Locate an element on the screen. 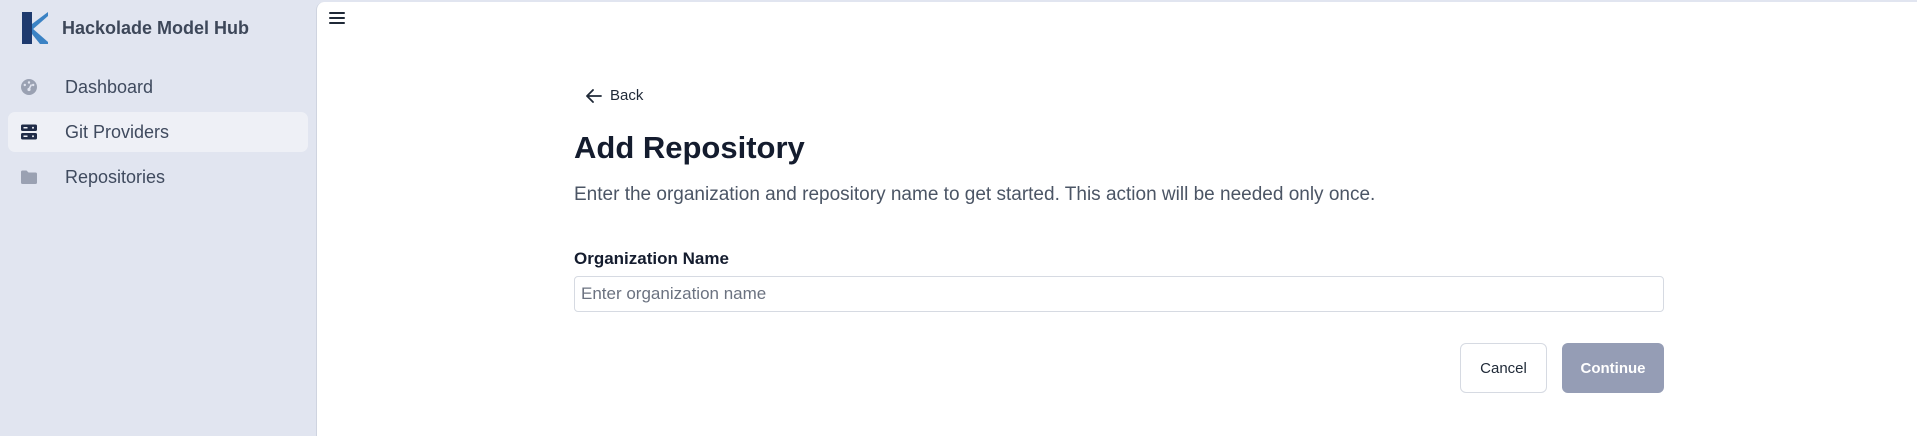  organization-name-label: Organization Name is located at coordinates (651, 258).